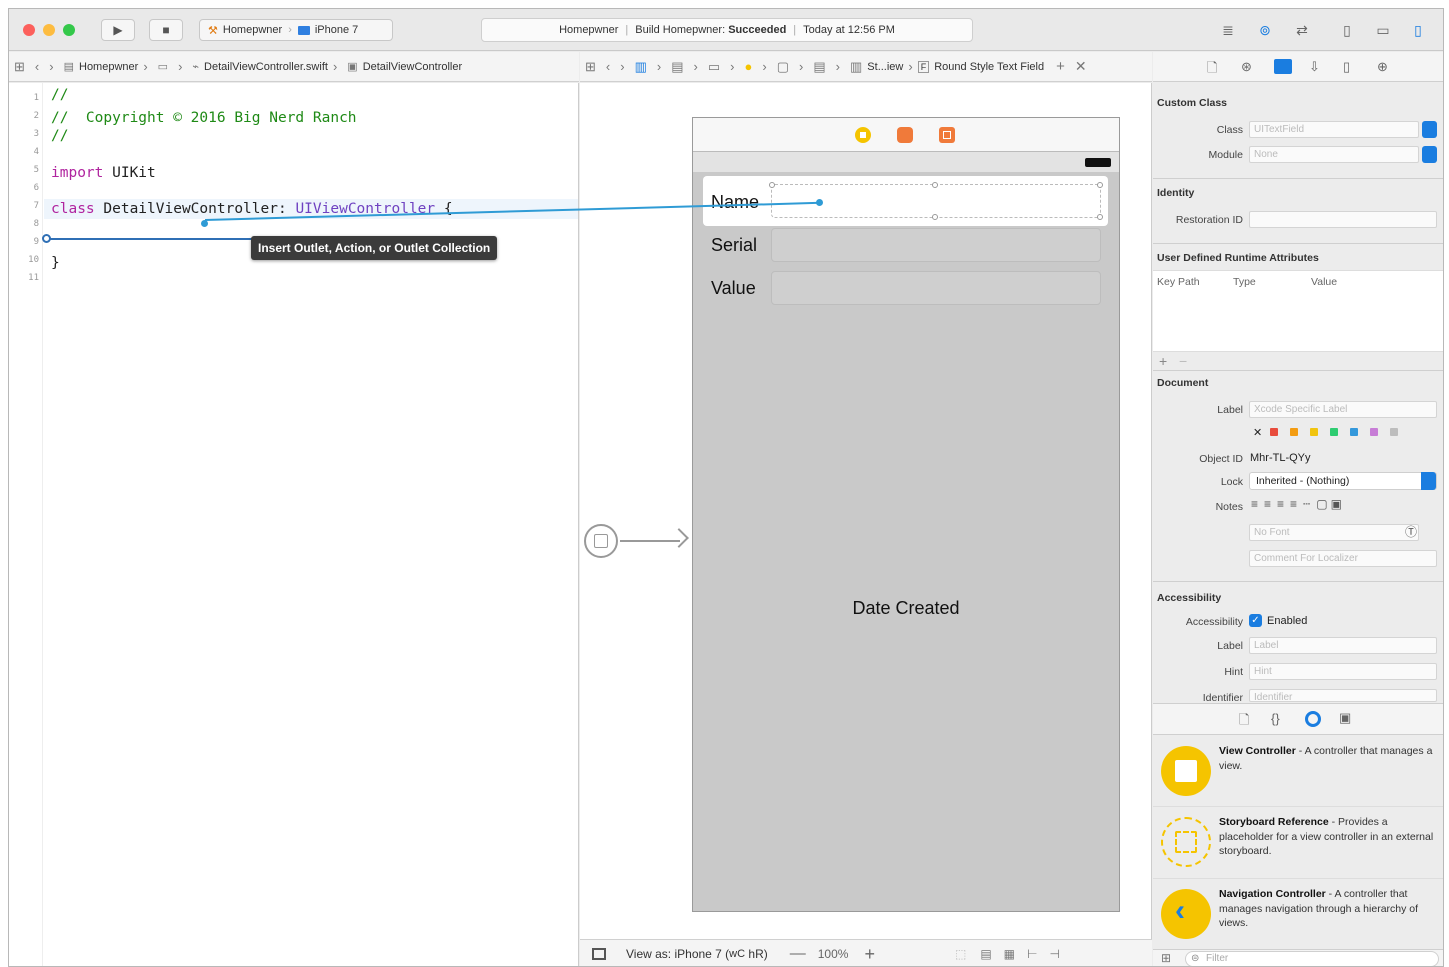 The image size is (1449, 967). I want to click on object-library-icon, so click(1313, 719).